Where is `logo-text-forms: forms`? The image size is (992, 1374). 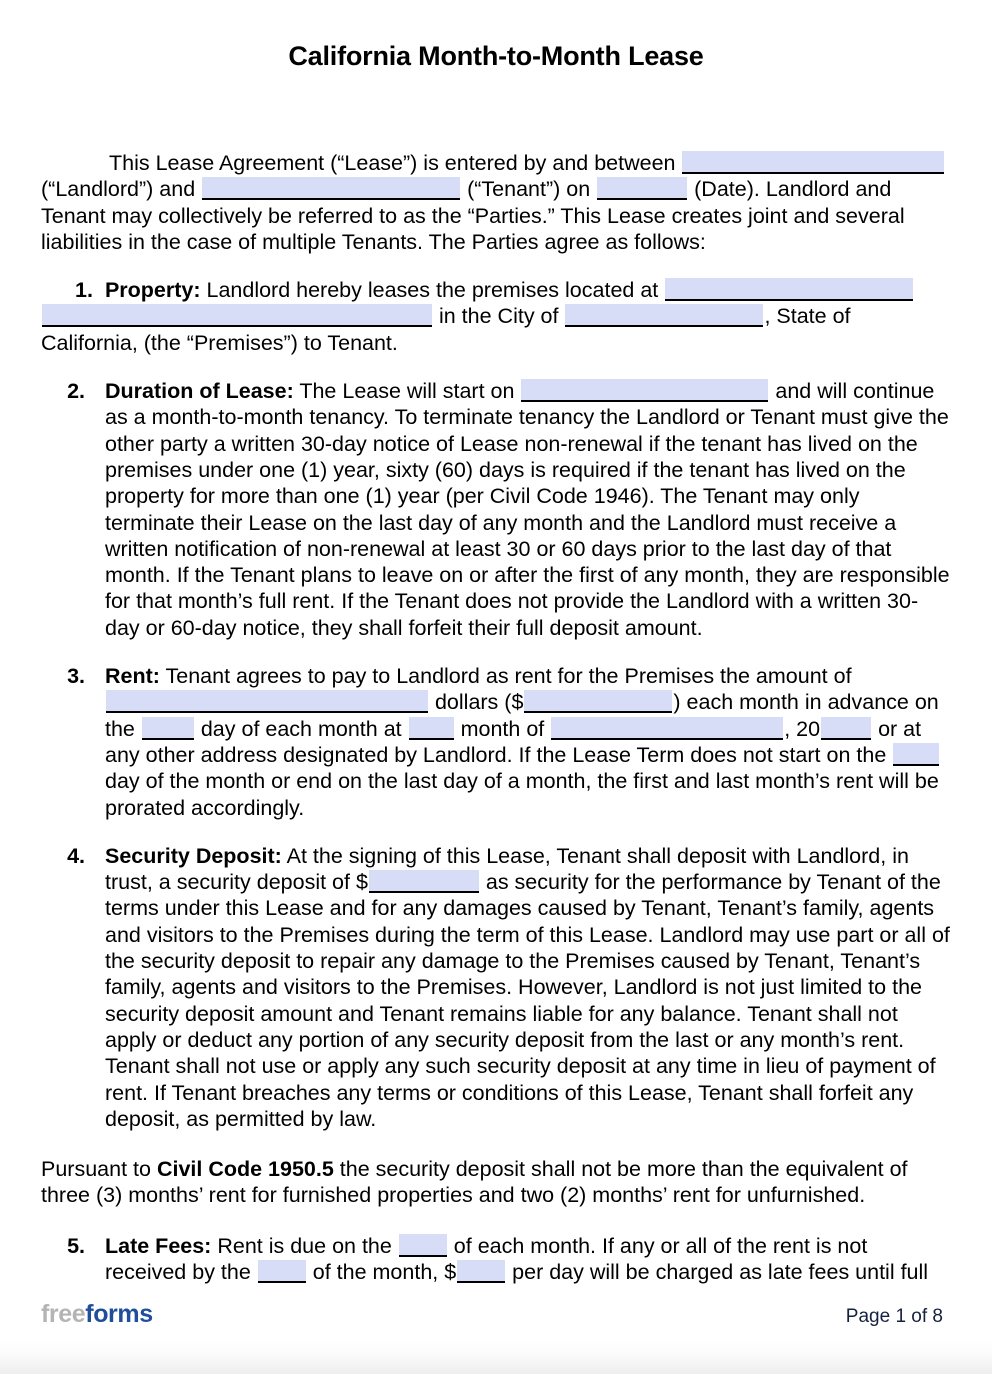
logo-text-forms: forms is located at coordinates (119, 1314).